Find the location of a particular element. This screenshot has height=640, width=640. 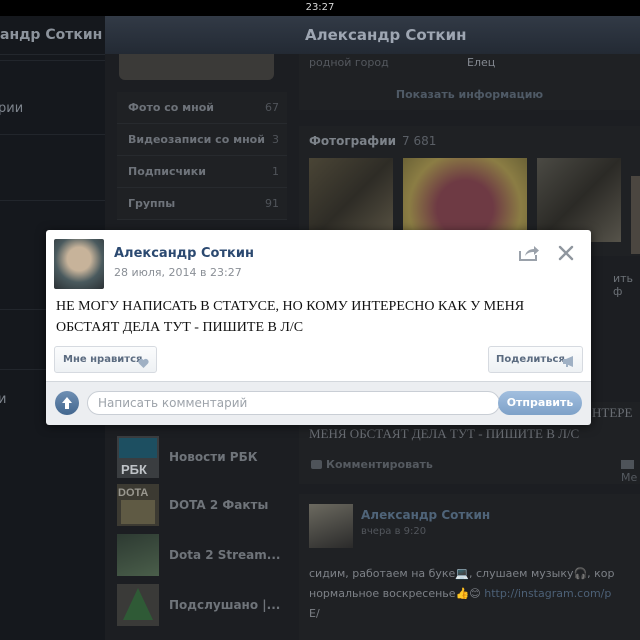

status-time: 23:27 is located at coordinates (320, 7).